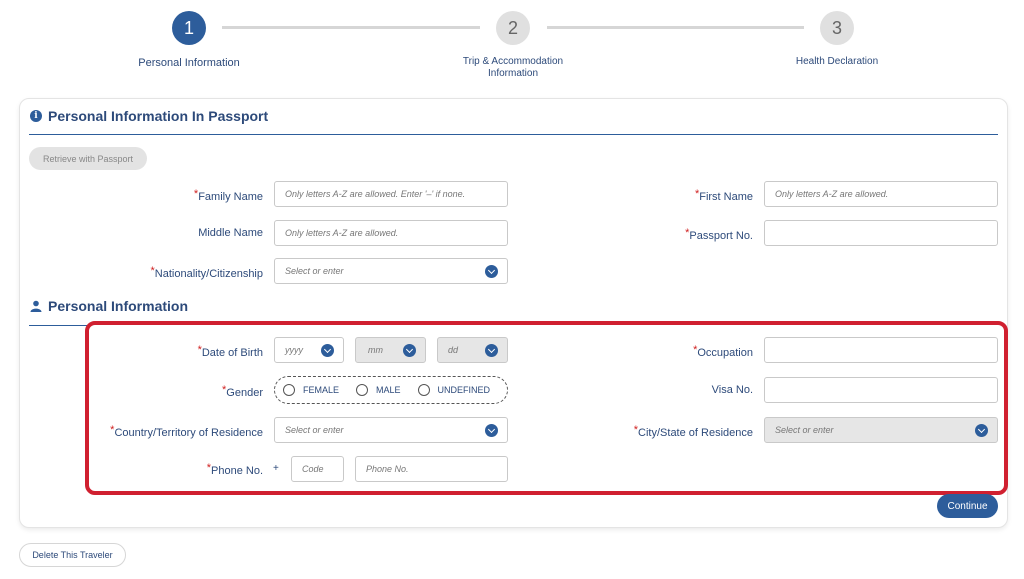  Describe the element at coordinates (36, 116) in the screenshot. I see `info-icon: i` at that location.